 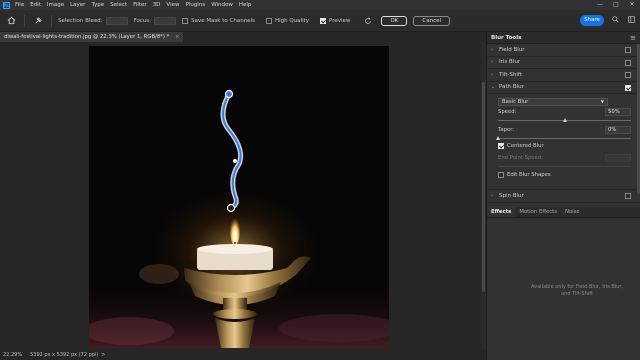 I want to click on blur-item-label: Spin Blur, so click(x=511, y=195).